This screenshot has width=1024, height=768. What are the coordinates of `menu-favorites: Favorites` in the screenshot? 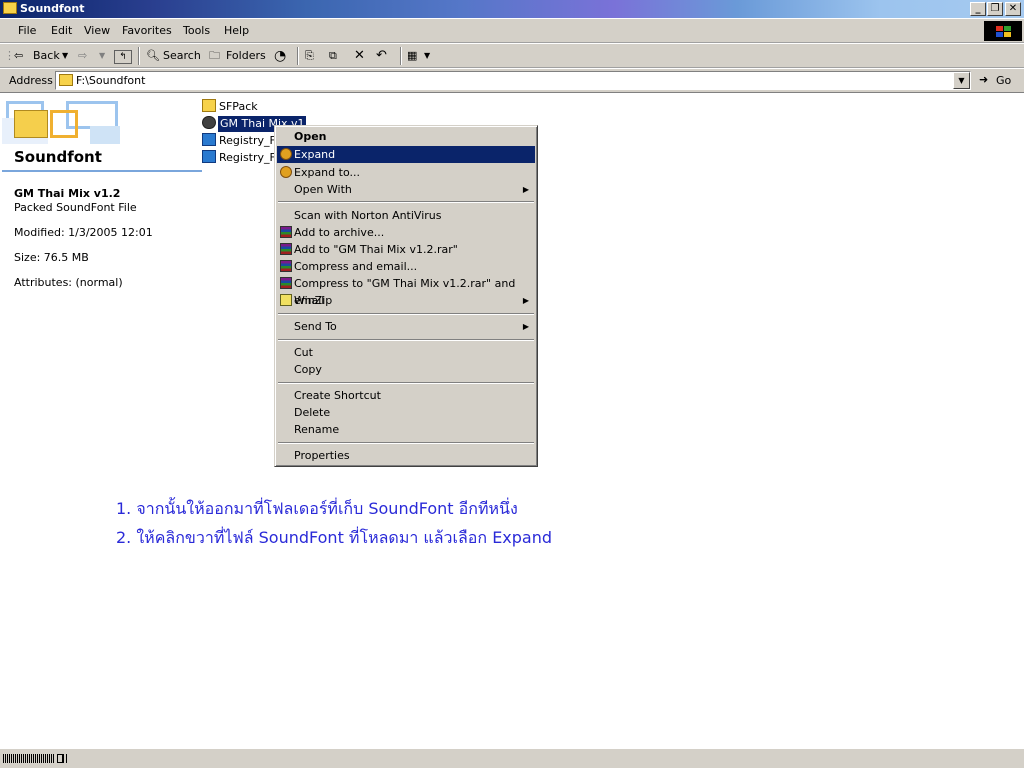 It's located at (147, 30).